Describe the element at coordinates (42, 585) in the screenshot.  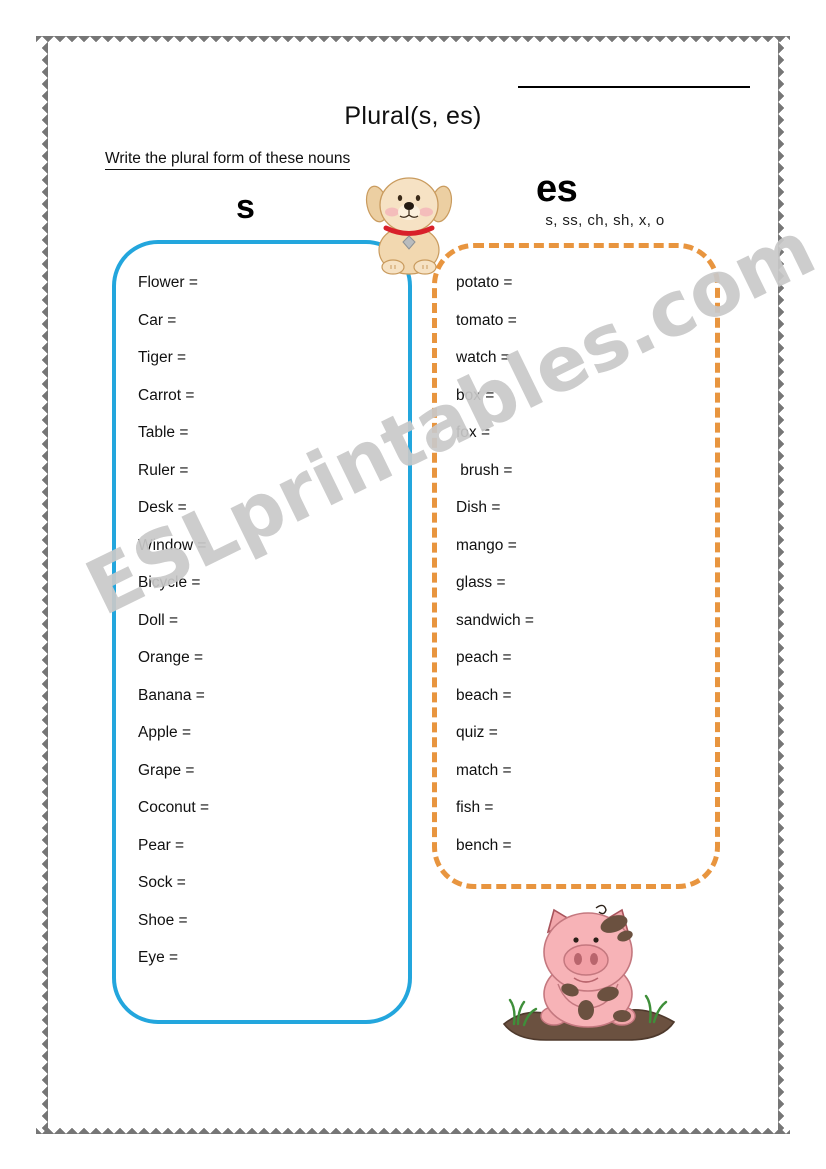
I see `border-sawtooth-left` at that location.